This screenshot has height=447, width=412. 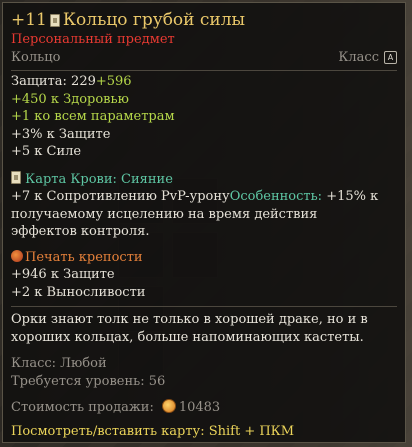 What do you see at coordinates (120, 196) in the screenshot?
I see `pvp-resistance: +7 к Сопротивлению PvP-урону` at bounding box center [120, 196].